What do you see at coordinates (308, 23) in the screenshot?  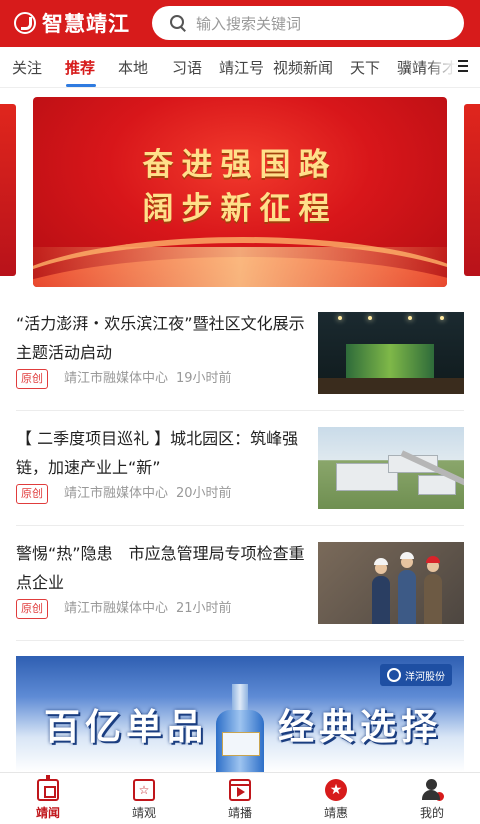 I see `search-box: 输入搜索关键词` at bounding box center [308, 23].